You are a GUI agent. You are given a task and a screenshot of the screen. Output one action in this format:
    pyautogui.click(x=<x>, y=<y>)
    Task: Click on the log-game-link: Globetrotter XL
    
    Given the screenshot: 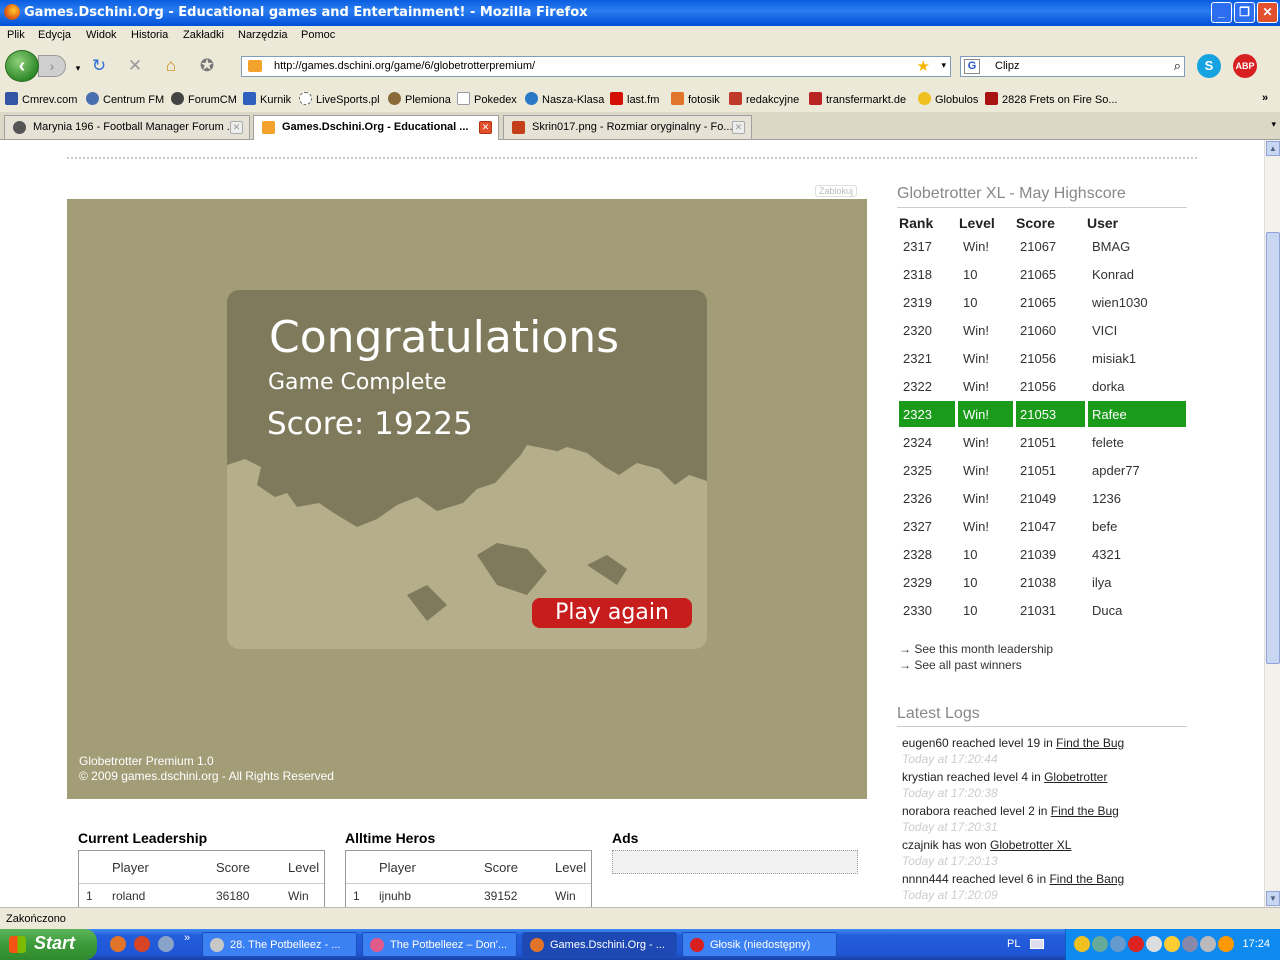 What is the action you would take?
    pyautogui.click(x=1030, y=845)
    